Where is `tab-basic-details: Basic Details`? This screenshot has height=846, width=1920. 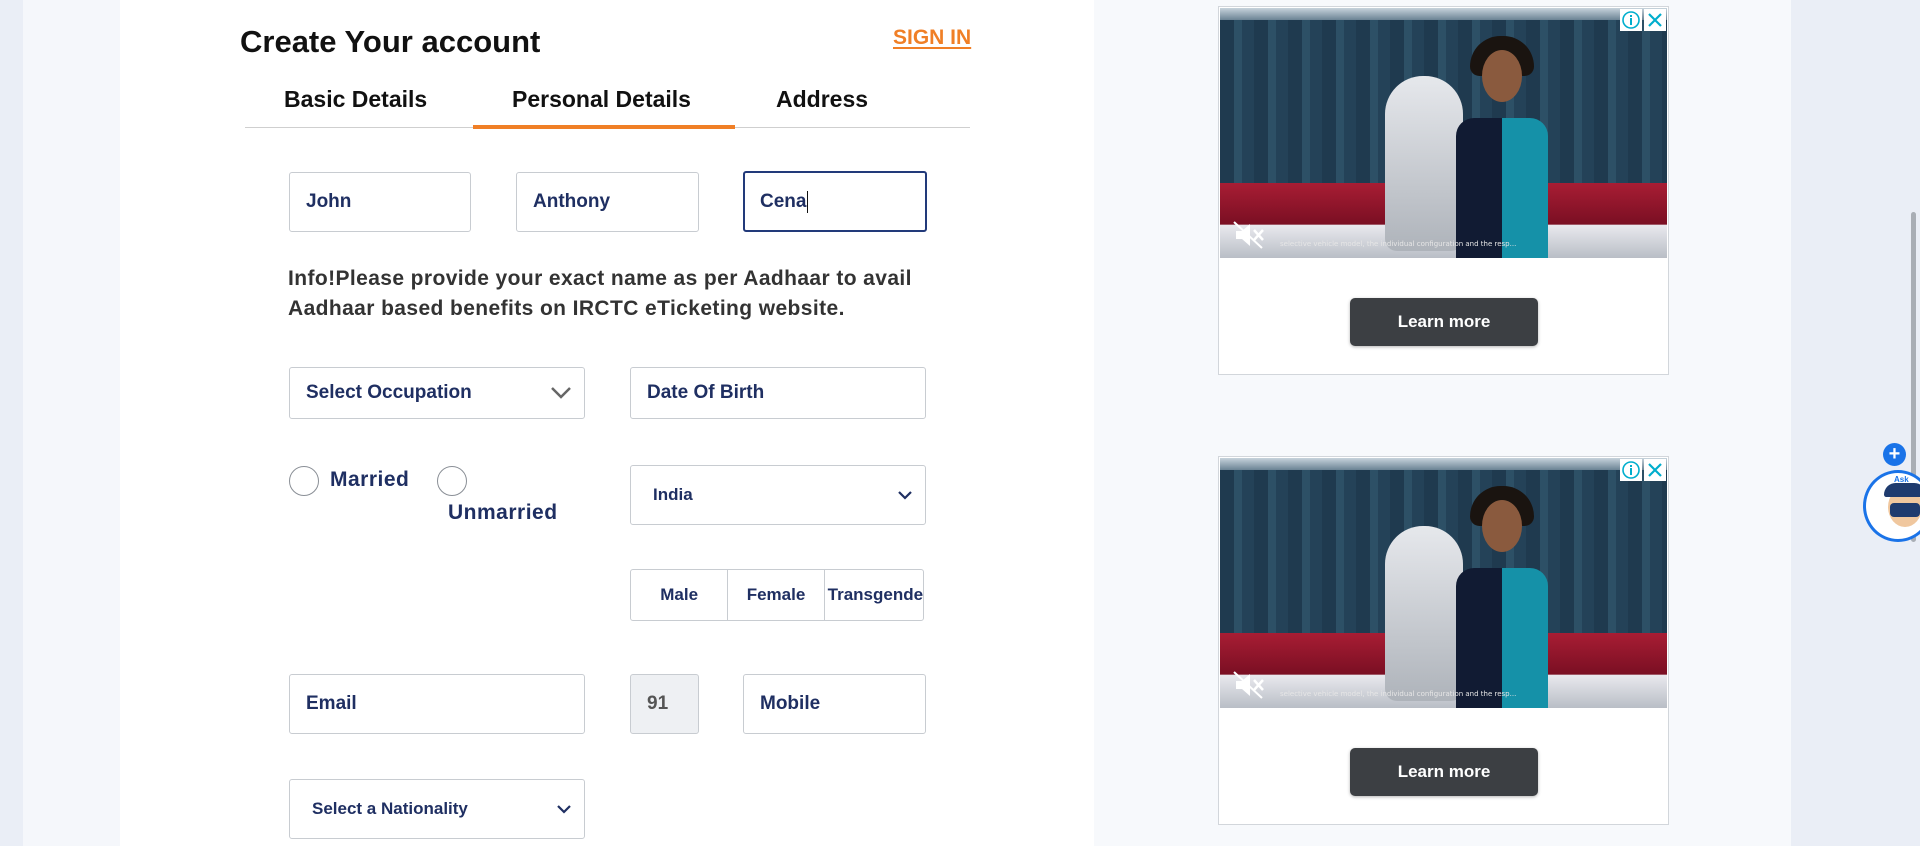
tab-basic-details: Basic Details is located at coordinates (355, 99).